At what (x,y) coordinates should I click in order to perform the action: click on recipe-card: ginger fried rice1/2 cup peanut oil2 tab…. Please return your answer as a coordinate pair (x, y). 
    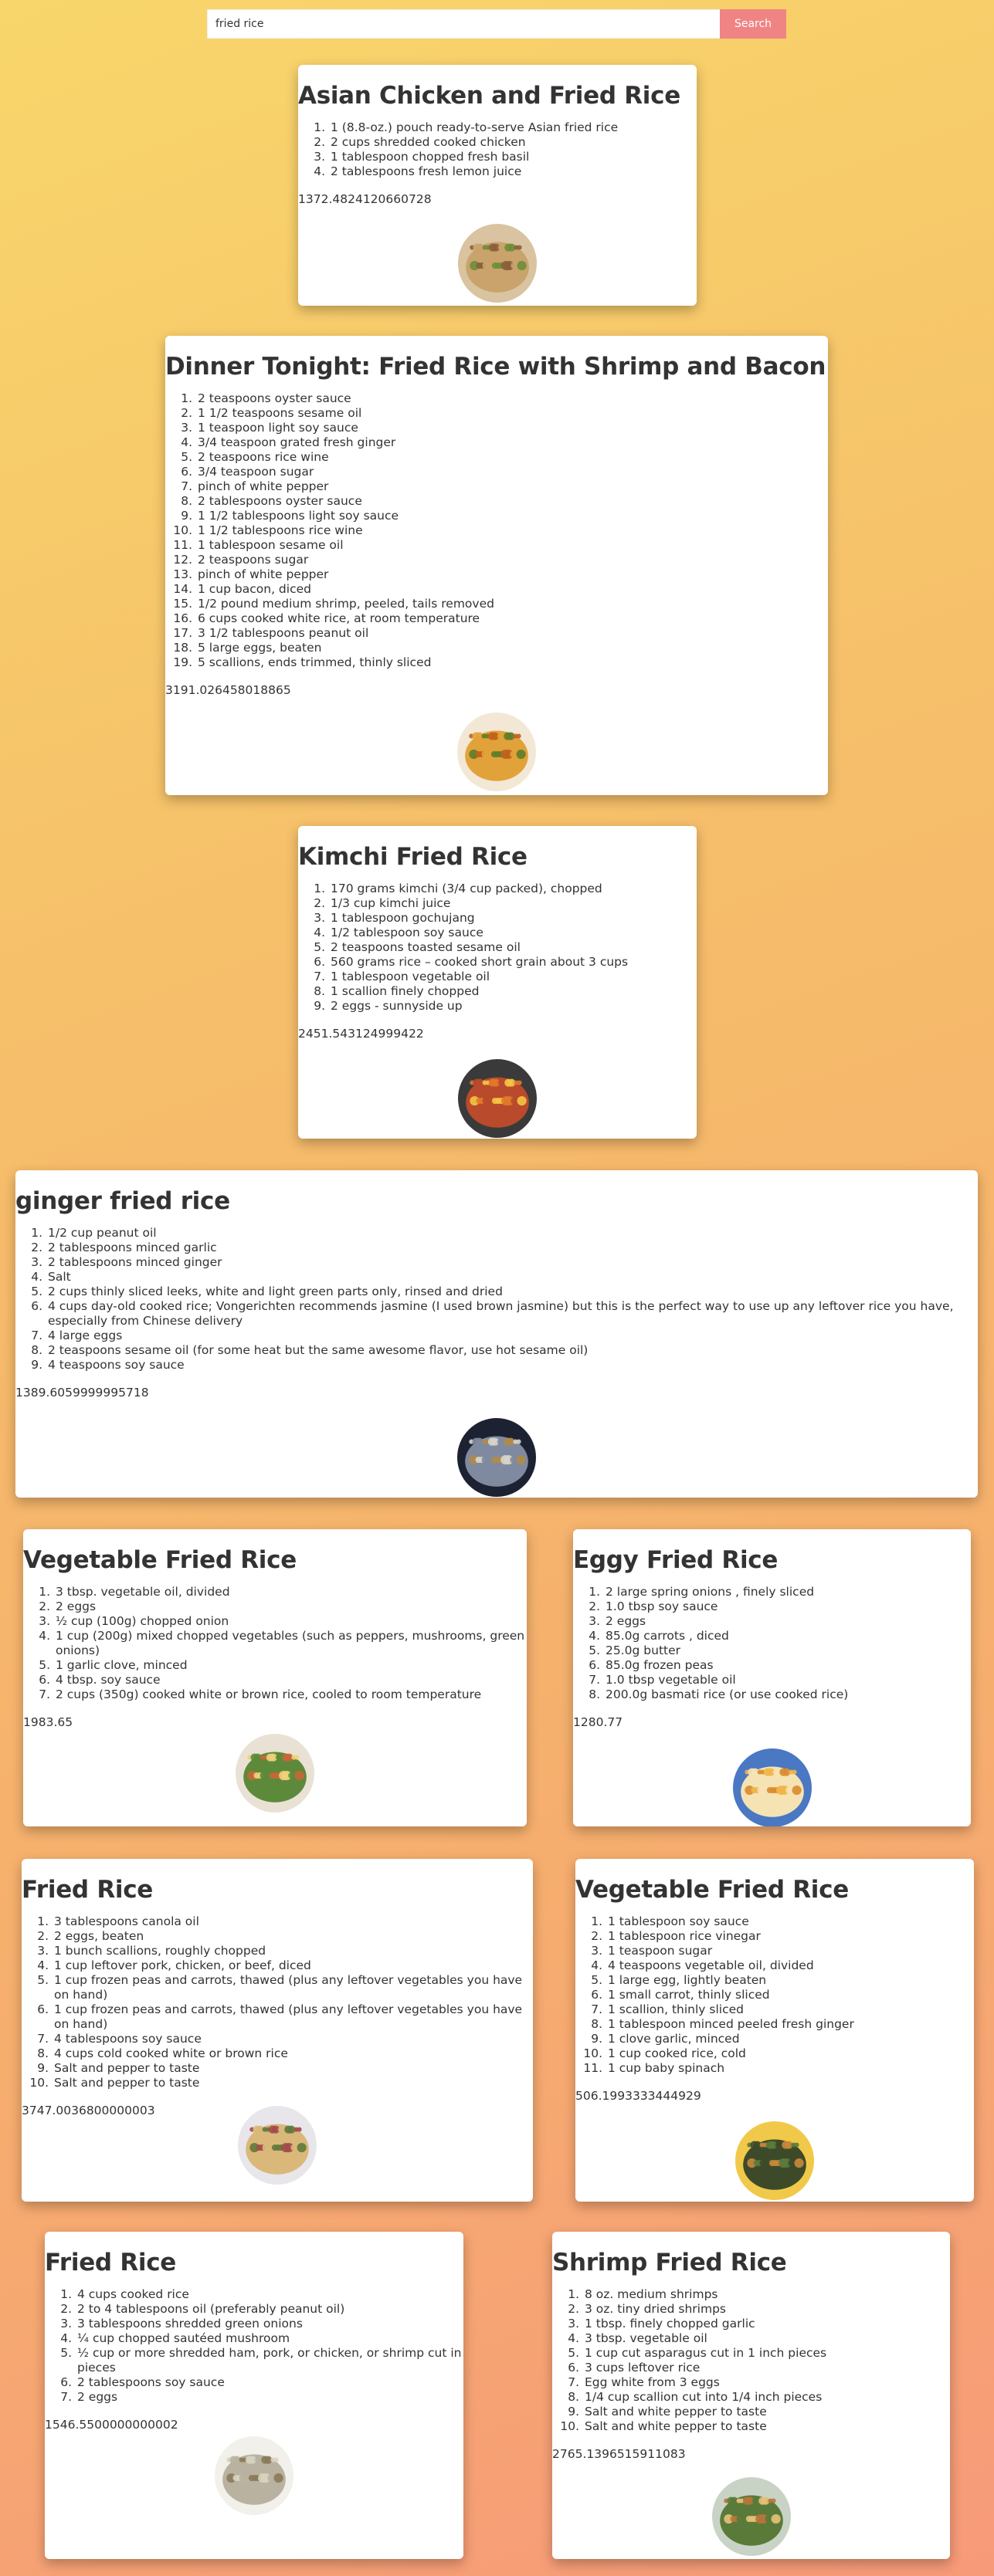
    Looking at the image, I should click on (497, 1334).